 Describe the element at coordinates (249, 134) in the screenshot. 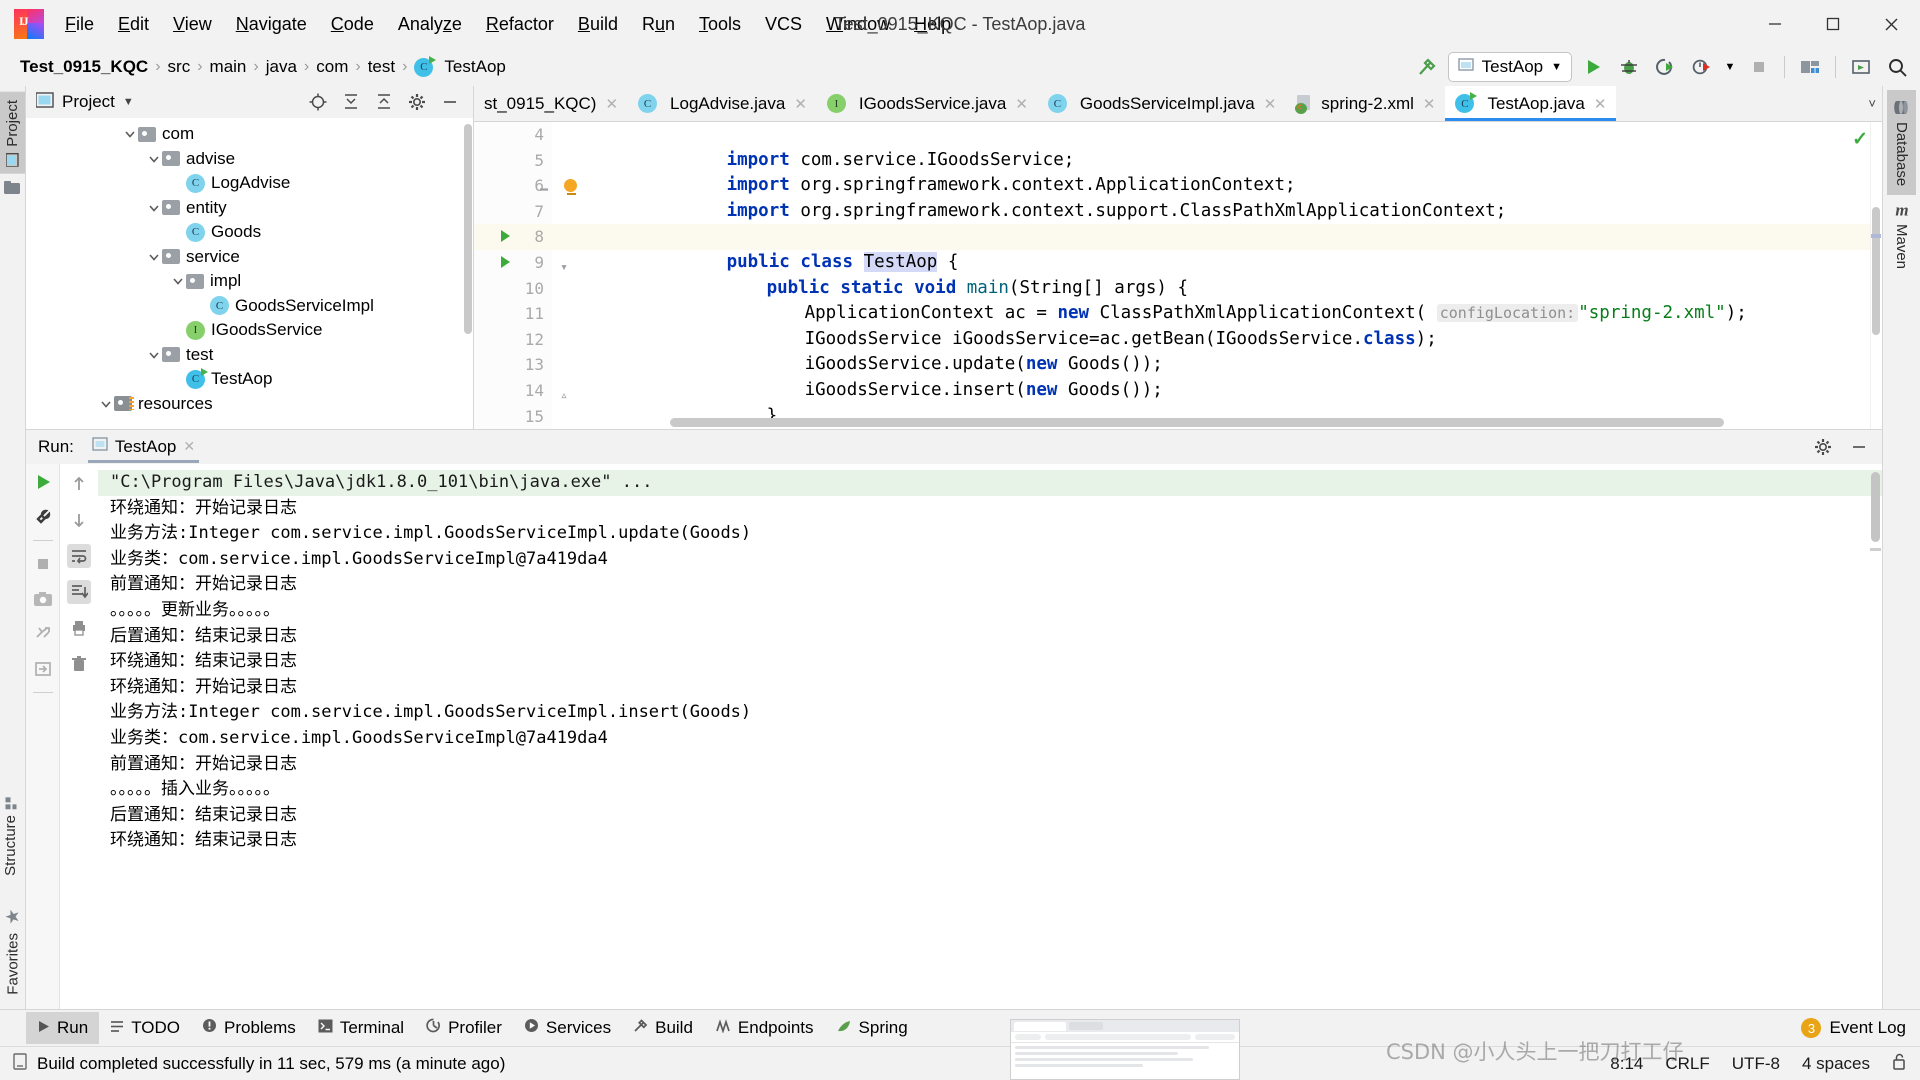

I see `tree-node: com` at that location.